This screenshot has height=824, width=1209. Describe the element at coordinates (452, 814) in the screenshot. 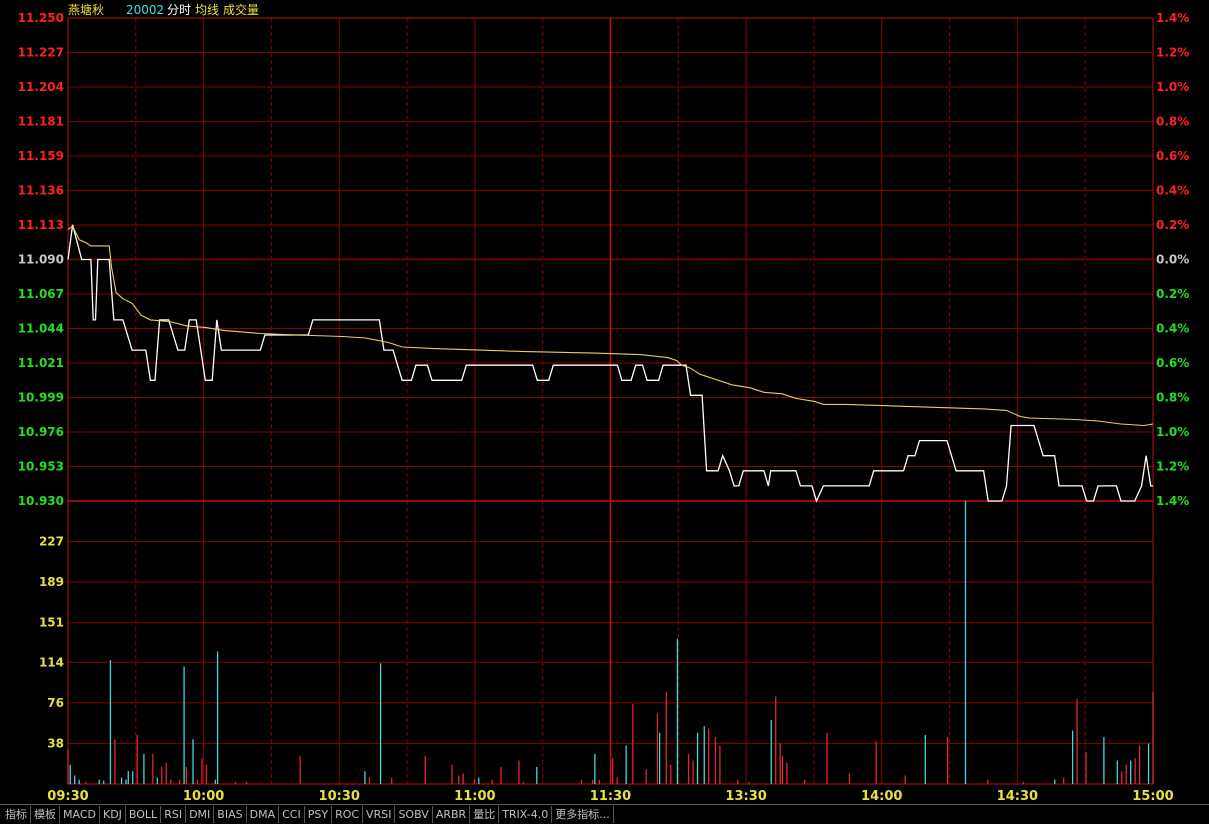

I see `indicator-tab: ARBR` at that location.